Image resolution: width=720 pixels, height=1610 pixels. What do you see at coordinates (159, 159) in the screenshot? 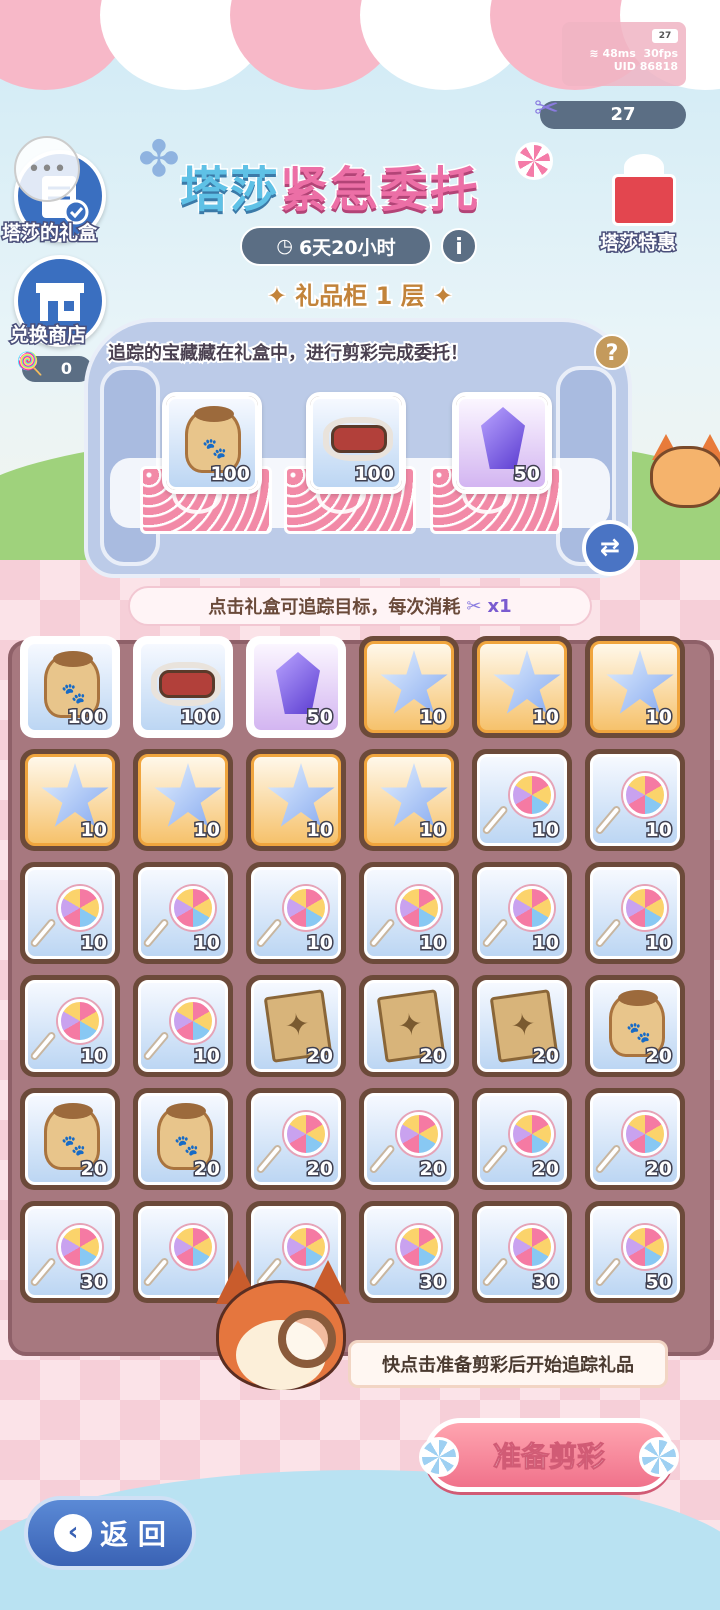
I see `pinwheel-icon: ✤` at bounding box center [159, 159].